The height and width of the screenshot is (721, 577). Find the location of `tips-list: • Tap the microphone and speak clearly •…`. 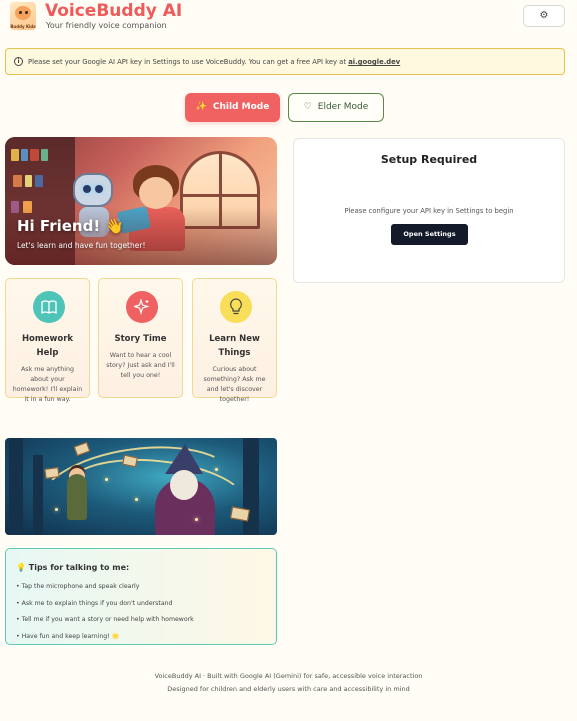

tips-list: • Tap the microphone and speak clearly •… is located at coordinates (105, 615).